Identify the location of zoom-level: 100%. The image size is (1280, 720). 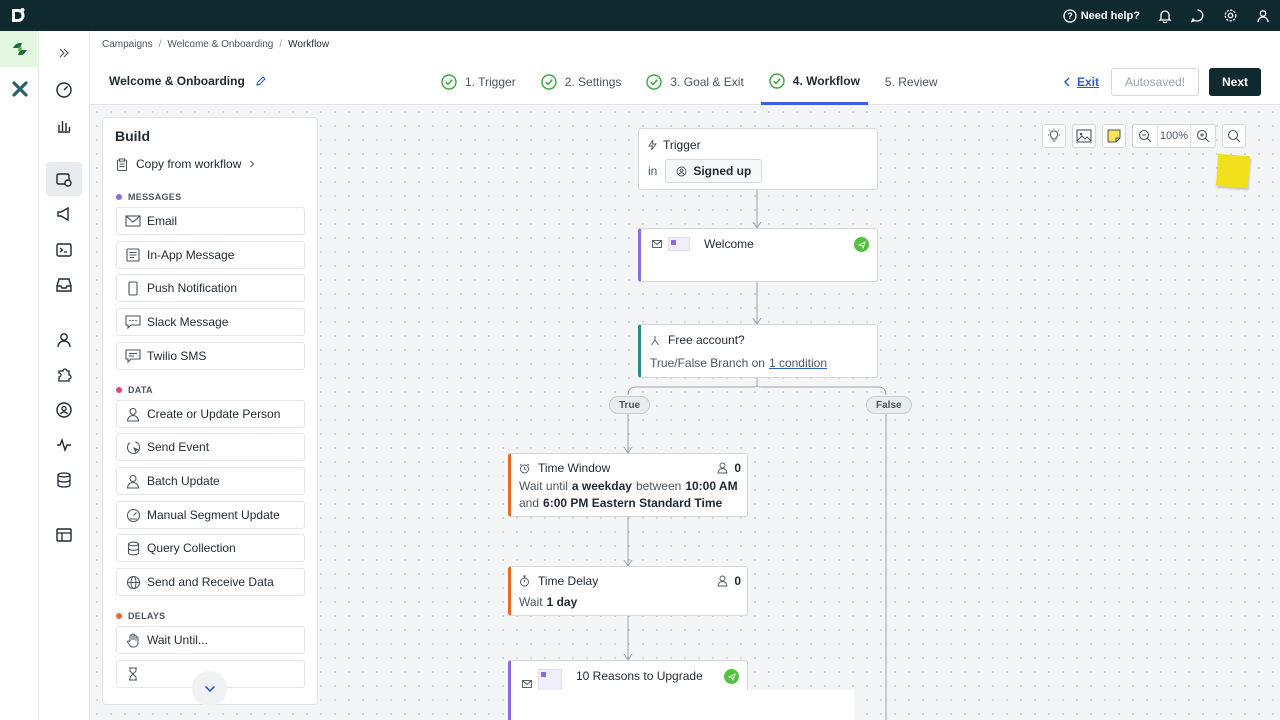
(1174, 136).